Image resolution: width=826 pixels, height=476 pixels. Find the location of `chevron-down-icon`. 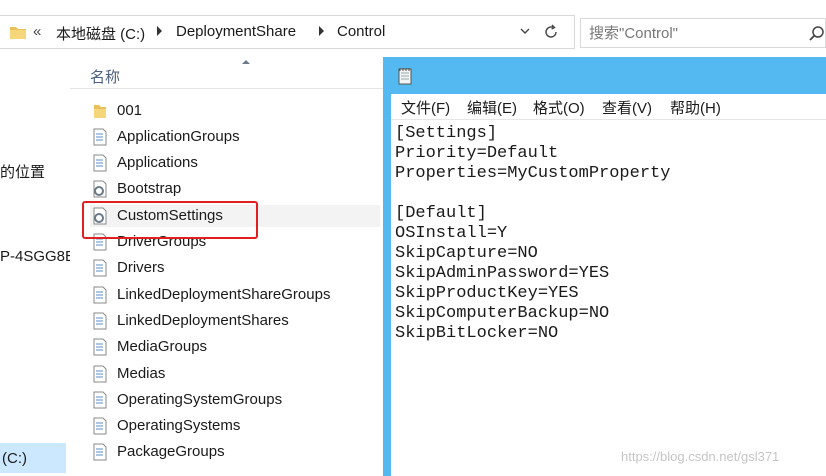

chevron-down-icon is located at coordinates (525, 31).